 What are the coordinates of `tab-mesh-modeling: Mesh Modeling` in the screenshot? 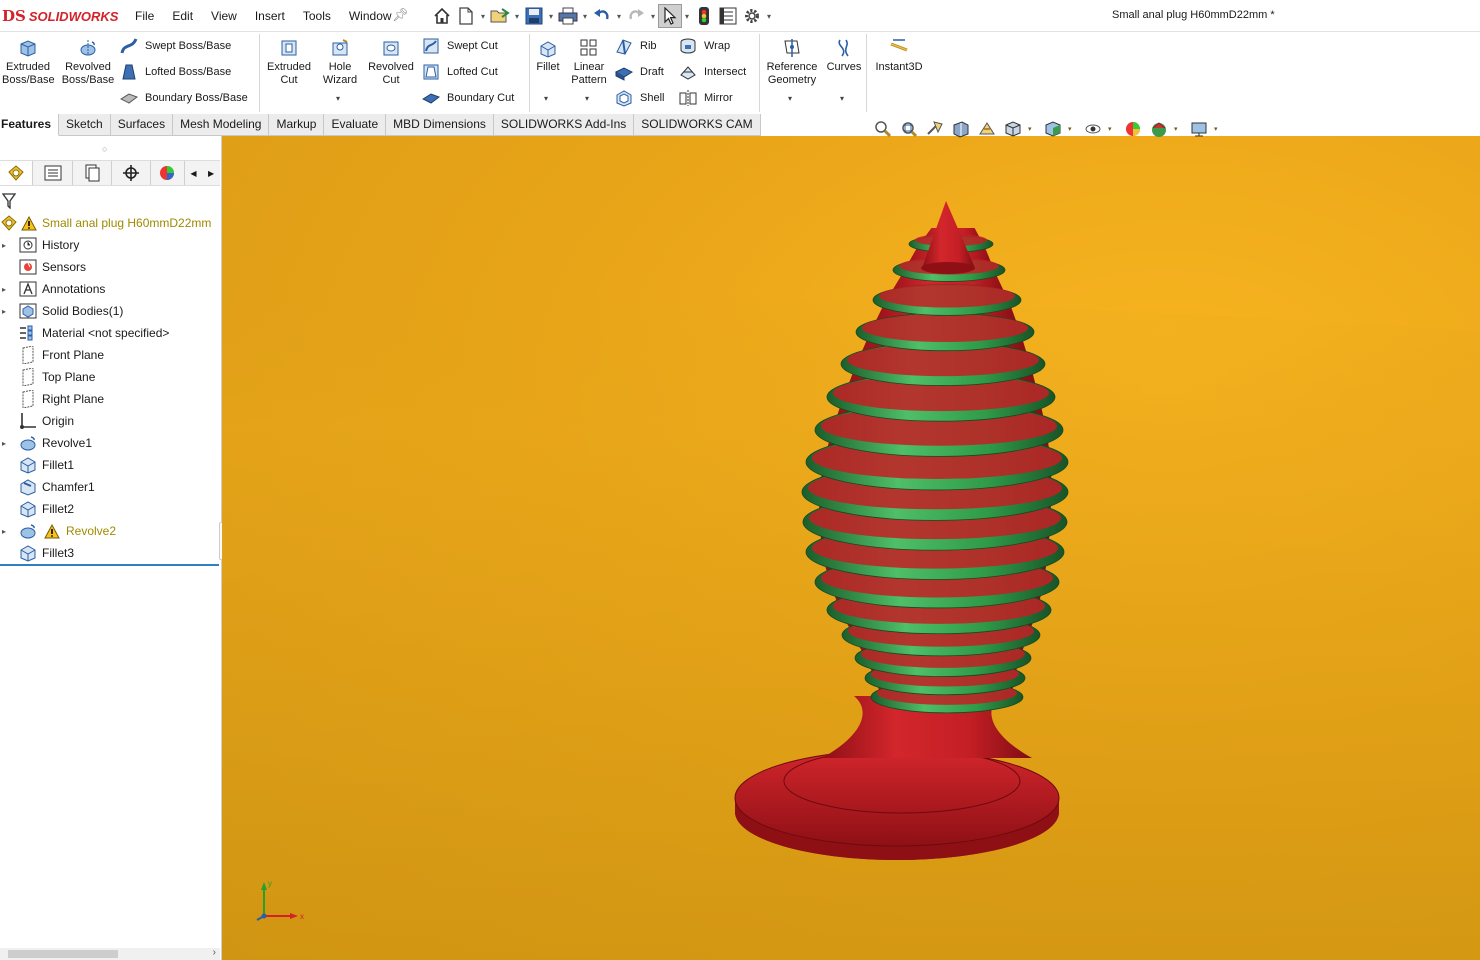 It's located at (221, 125).